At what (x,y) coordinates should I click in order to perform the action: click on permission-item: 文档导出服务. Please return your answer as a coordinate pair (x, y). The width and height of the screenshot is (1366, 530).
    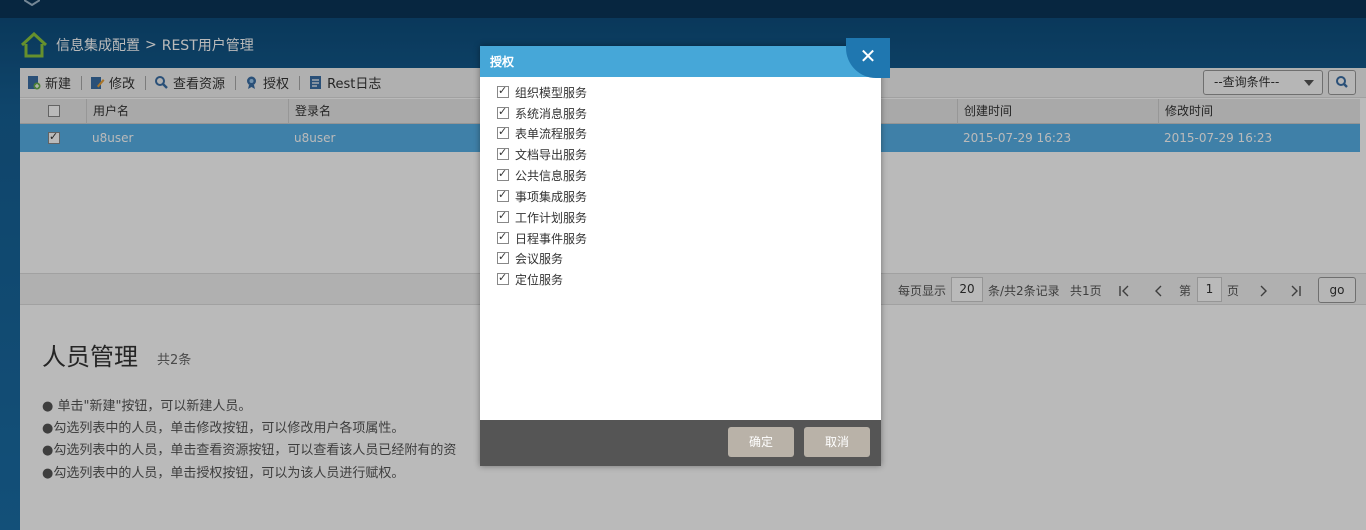
    Looking at the image, I should click on (542, 154).